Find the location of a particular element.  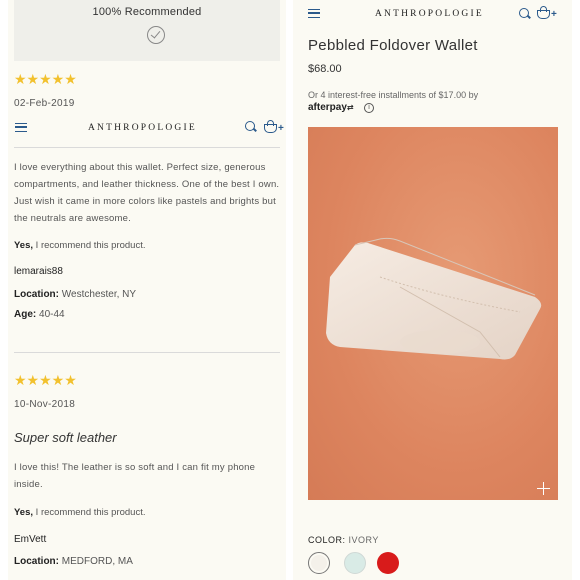

color-value: IVORY is located at coordinates (363, 540).